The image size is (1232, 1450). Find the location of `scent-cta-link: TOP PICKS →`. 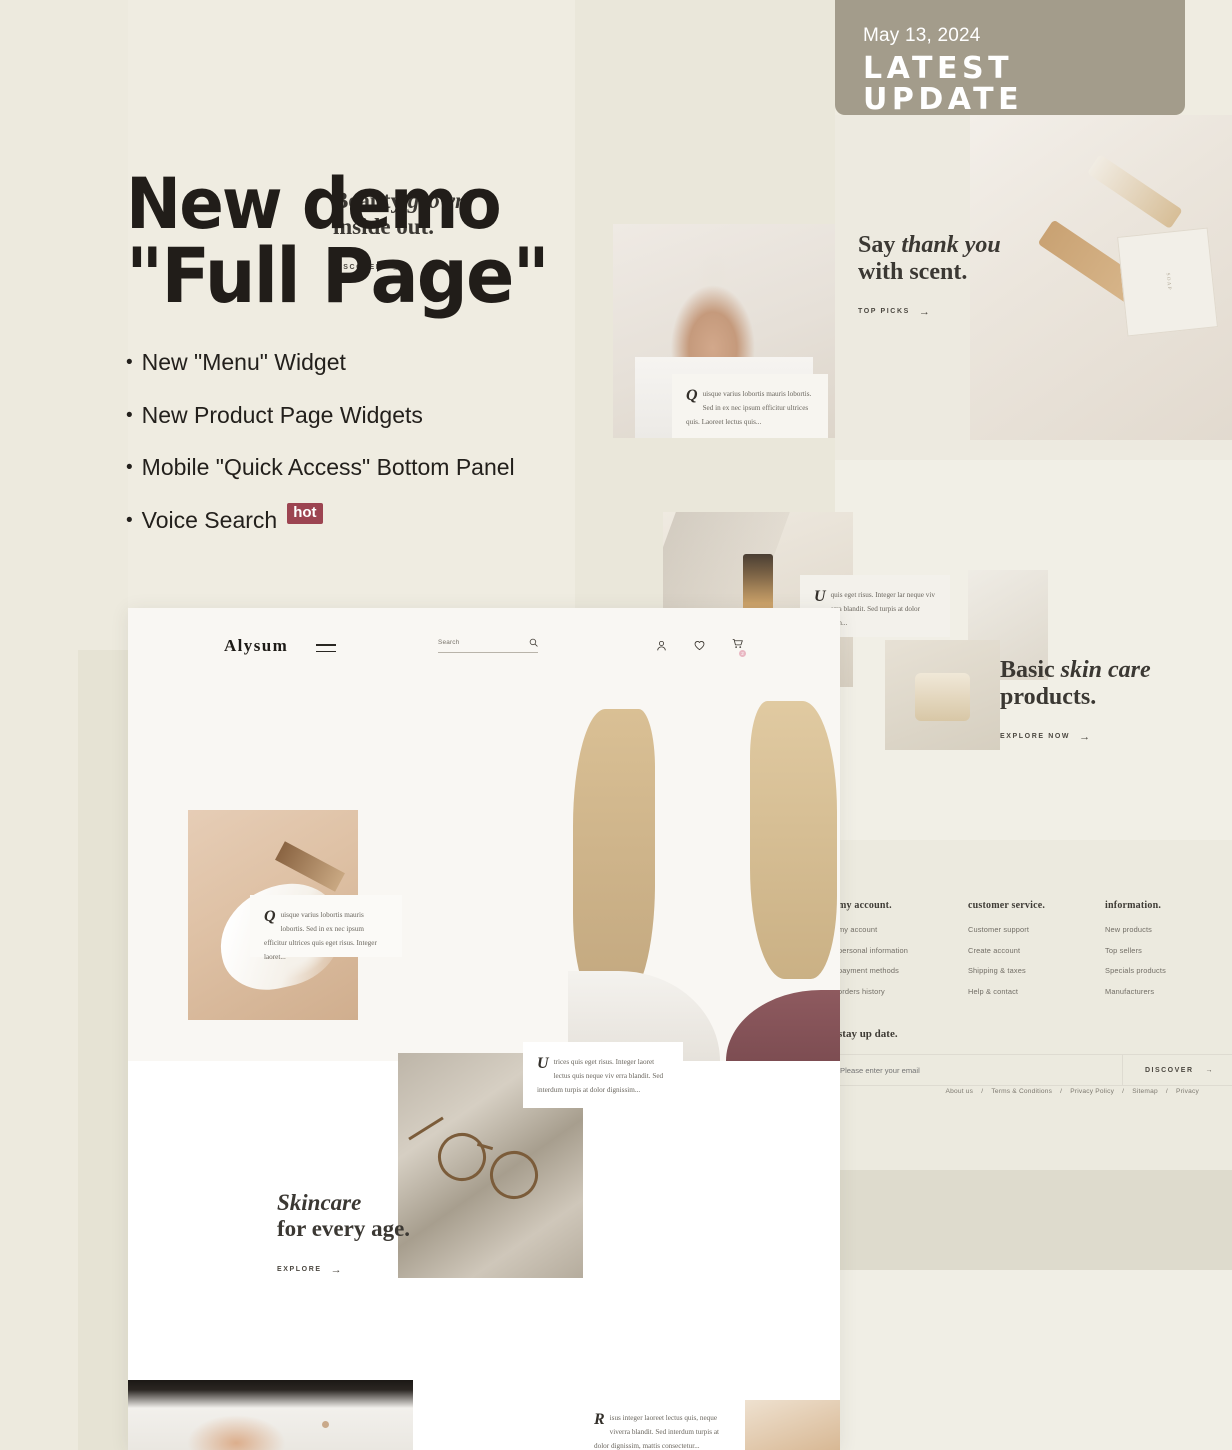

scent-cta-link: TOP PICKS → is located at coordinates (929, 312).